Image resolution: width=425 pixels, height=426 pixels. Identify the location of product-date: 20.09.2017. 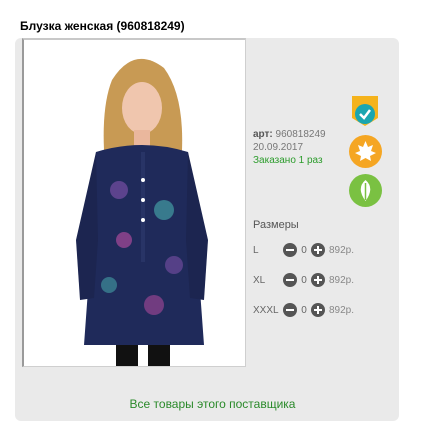
(278, 147).